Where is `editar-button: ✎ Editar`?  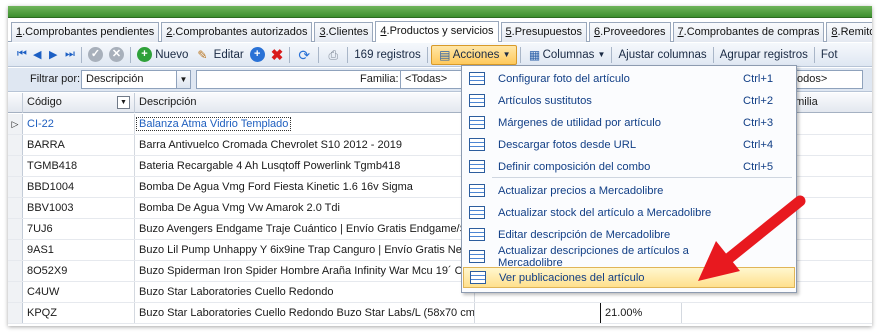 editar-button: ✎ Editar is located at coordinates (218, 55).